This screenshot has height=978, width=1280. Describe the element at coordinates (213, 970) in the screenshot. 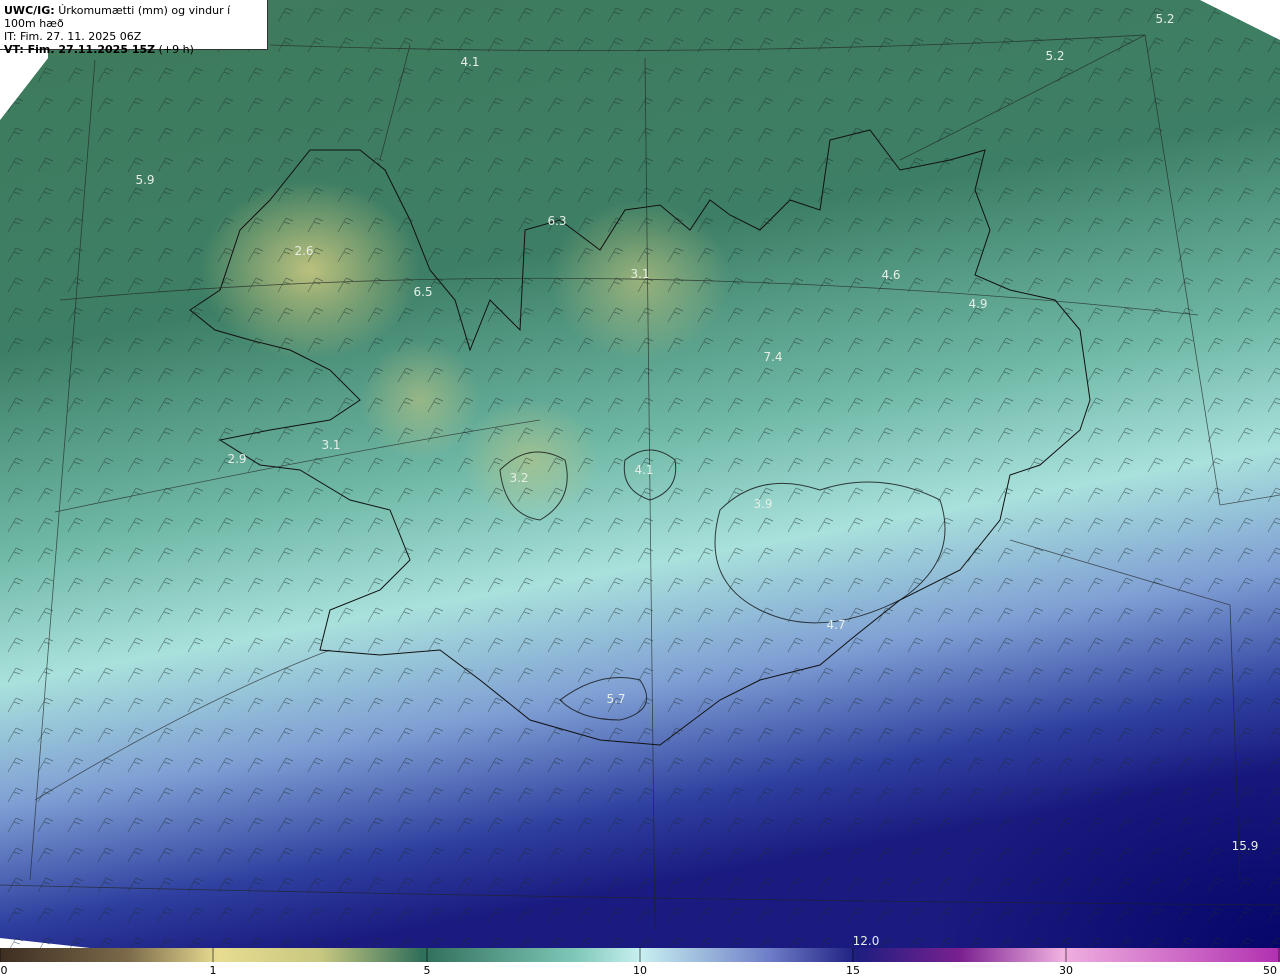

I see `colorbar-tick: 1` at that location.